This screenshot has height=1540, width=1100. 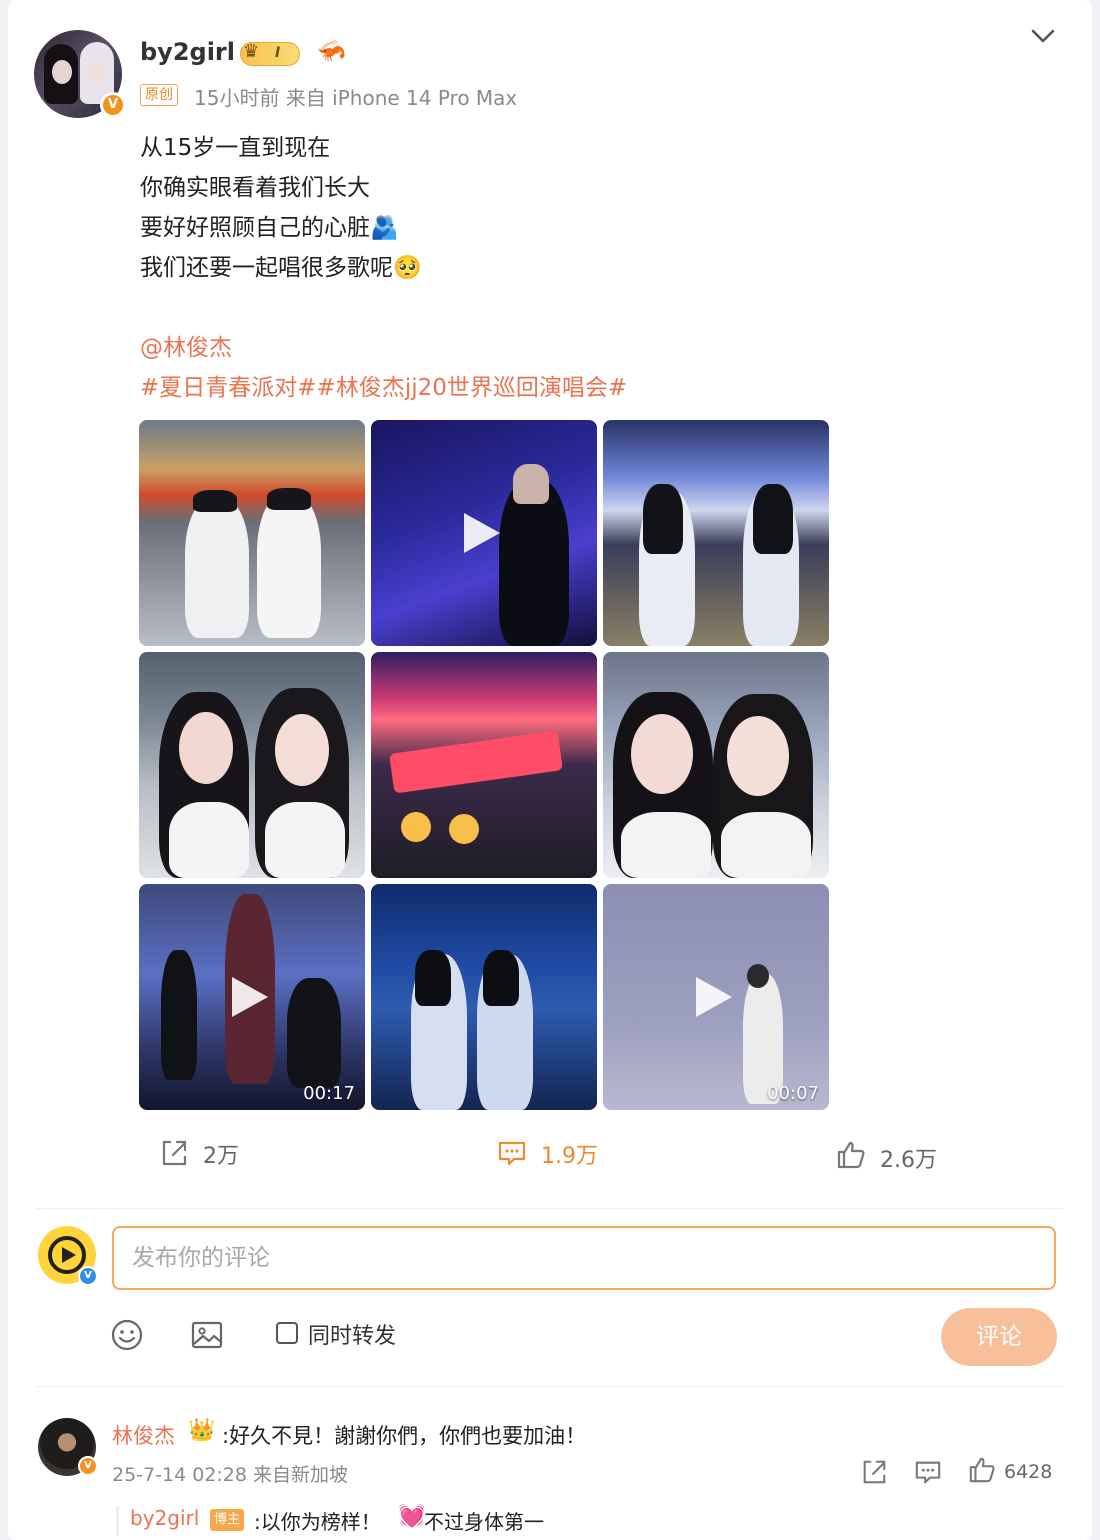 I want to click on chevron-down-icon, so click(x=1043, y=36).